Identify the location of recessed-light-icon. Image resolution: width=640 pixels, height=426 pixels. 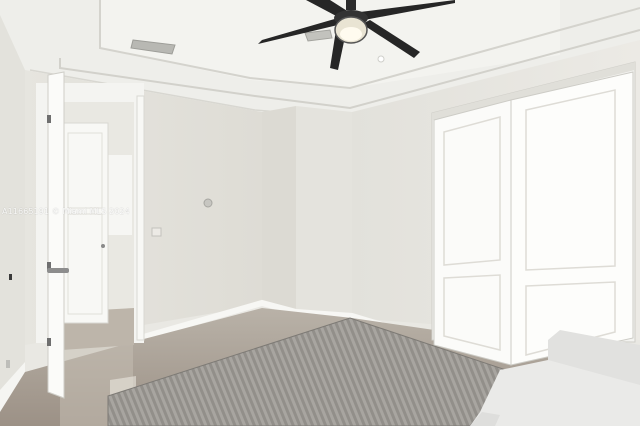
(381, 59).